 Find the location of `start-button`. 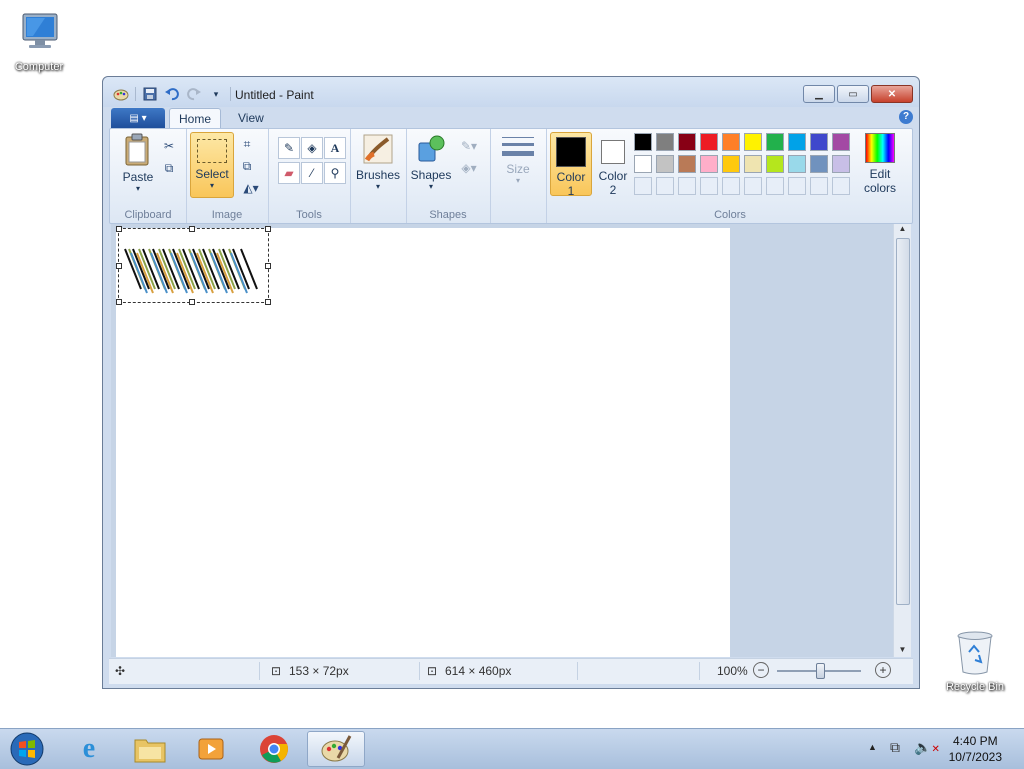

start-button is located at coordinates (27, 749).